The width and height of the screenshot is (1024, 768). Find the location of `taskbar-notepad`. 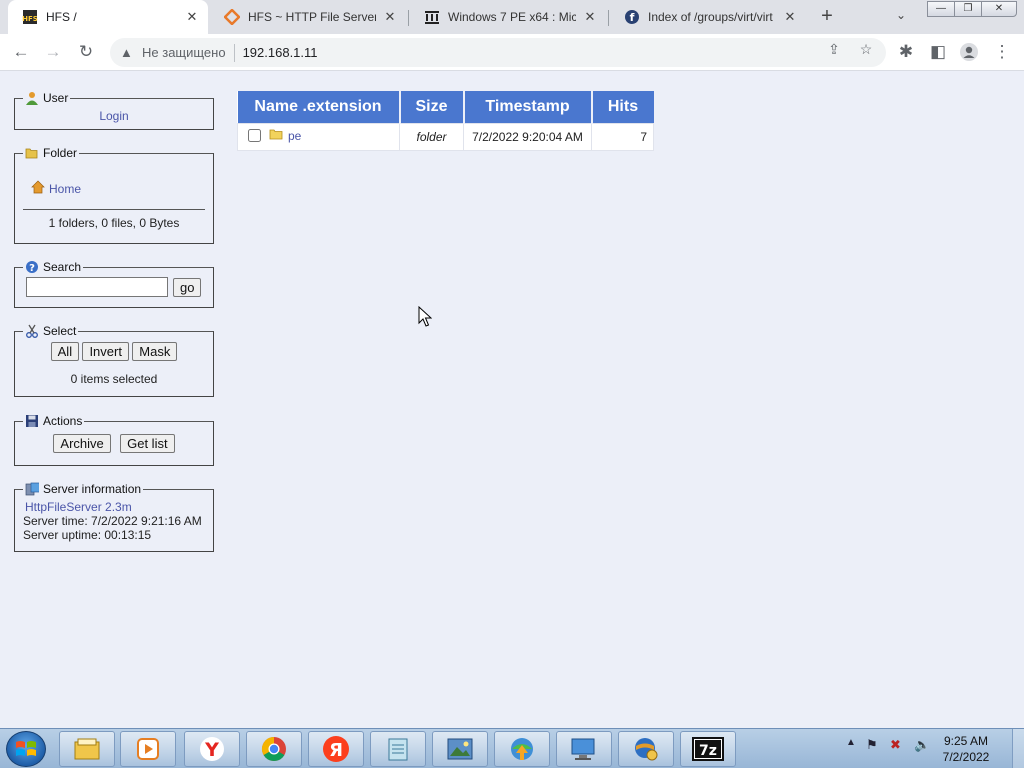

taskbar-notepad is located at coordinates (398, 749).